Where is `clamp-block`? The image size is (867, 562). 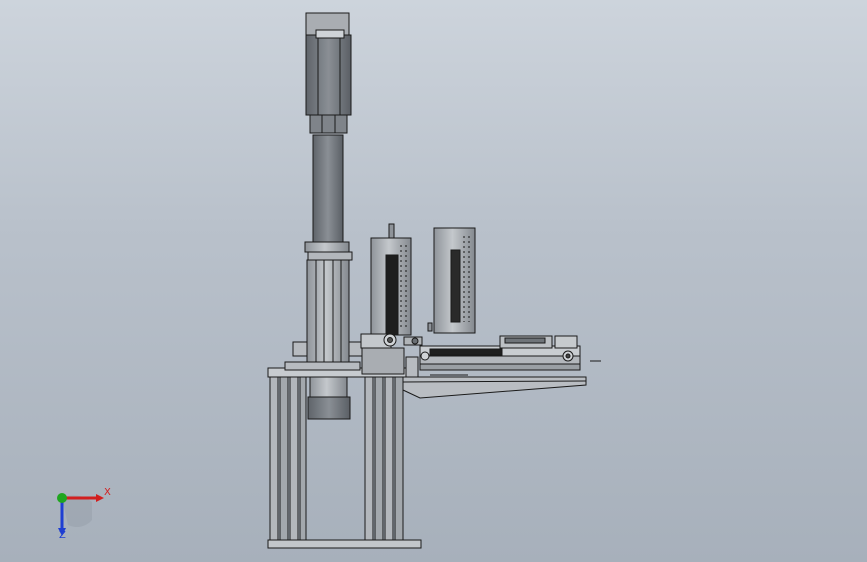 clamp-block is located at coordinates (391, 355).